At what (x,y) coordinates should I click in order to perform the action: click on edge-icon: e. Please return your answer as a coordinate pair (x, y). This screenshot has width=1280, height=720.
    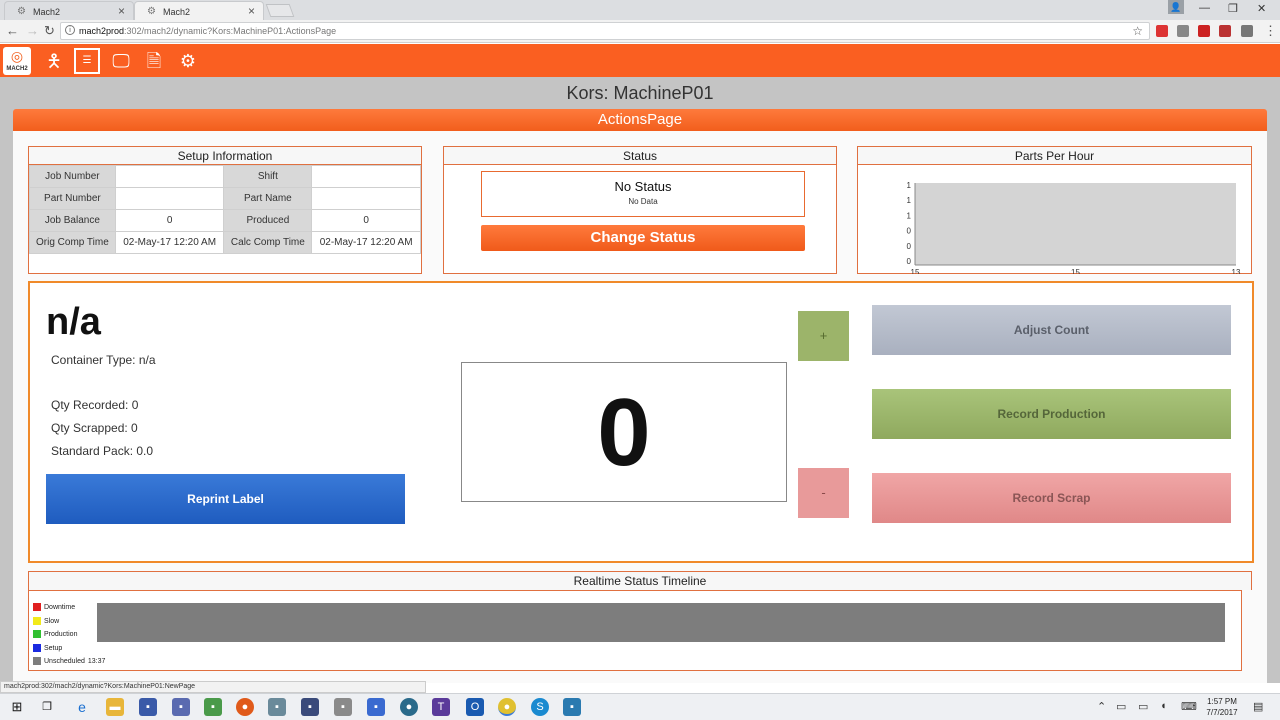
    Looking at the image, I should click on (82, 707).